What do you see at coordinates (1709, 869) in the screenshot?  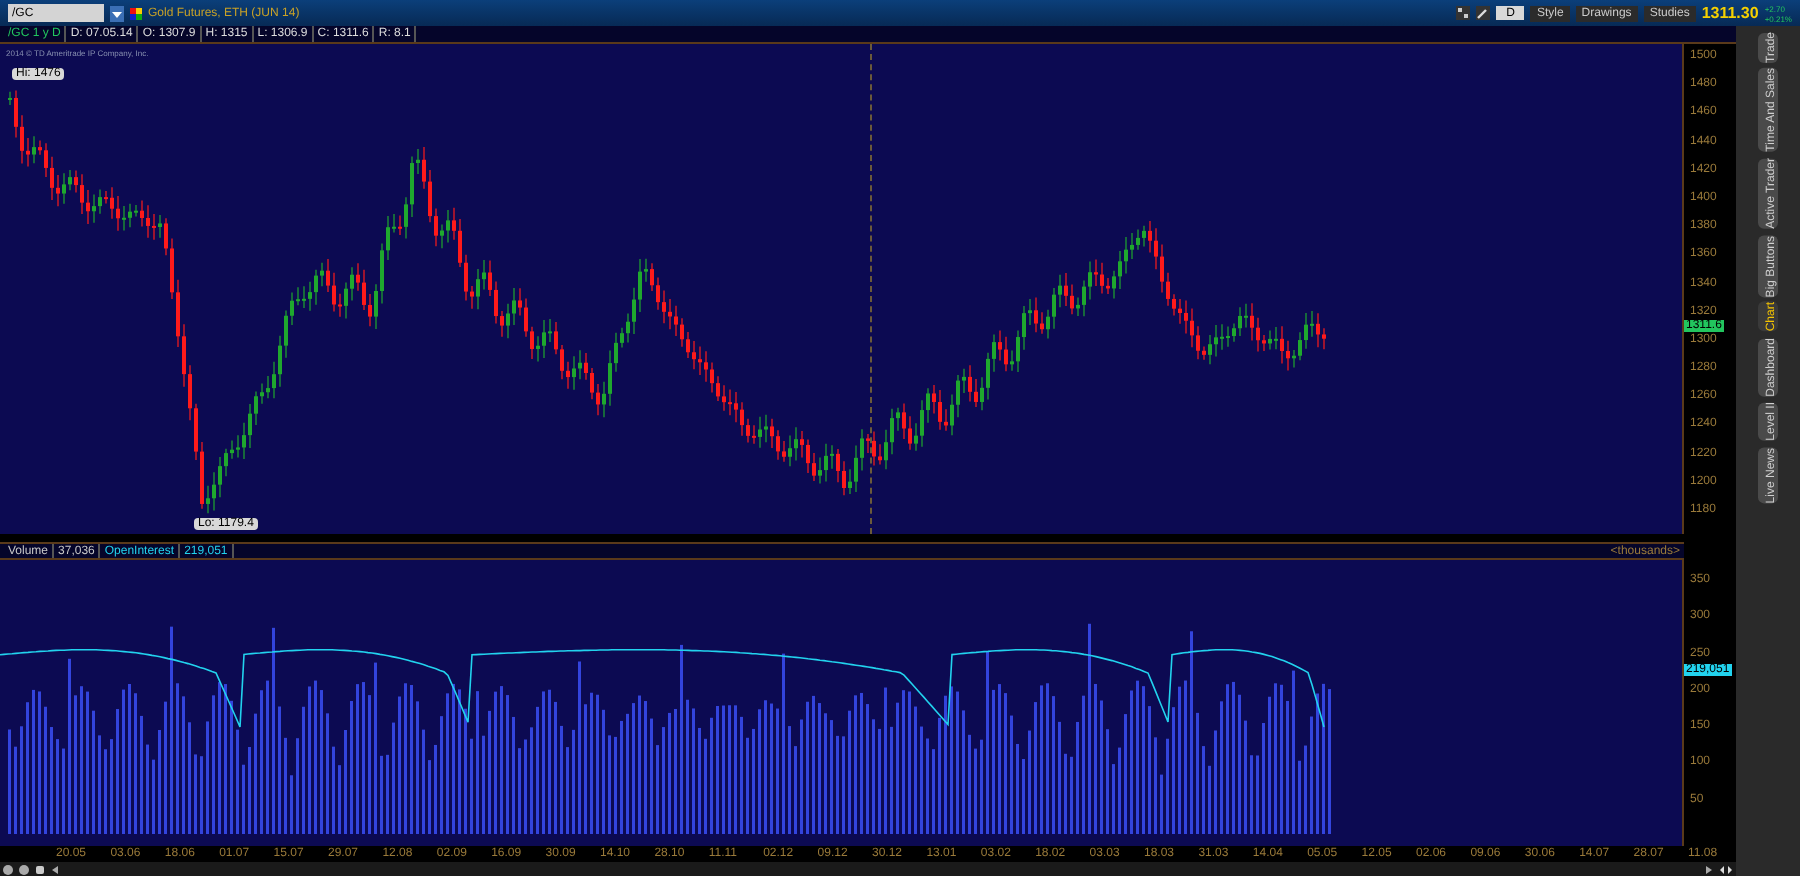 I see `scroll-right-icon` at bounding box center [1709, 869].